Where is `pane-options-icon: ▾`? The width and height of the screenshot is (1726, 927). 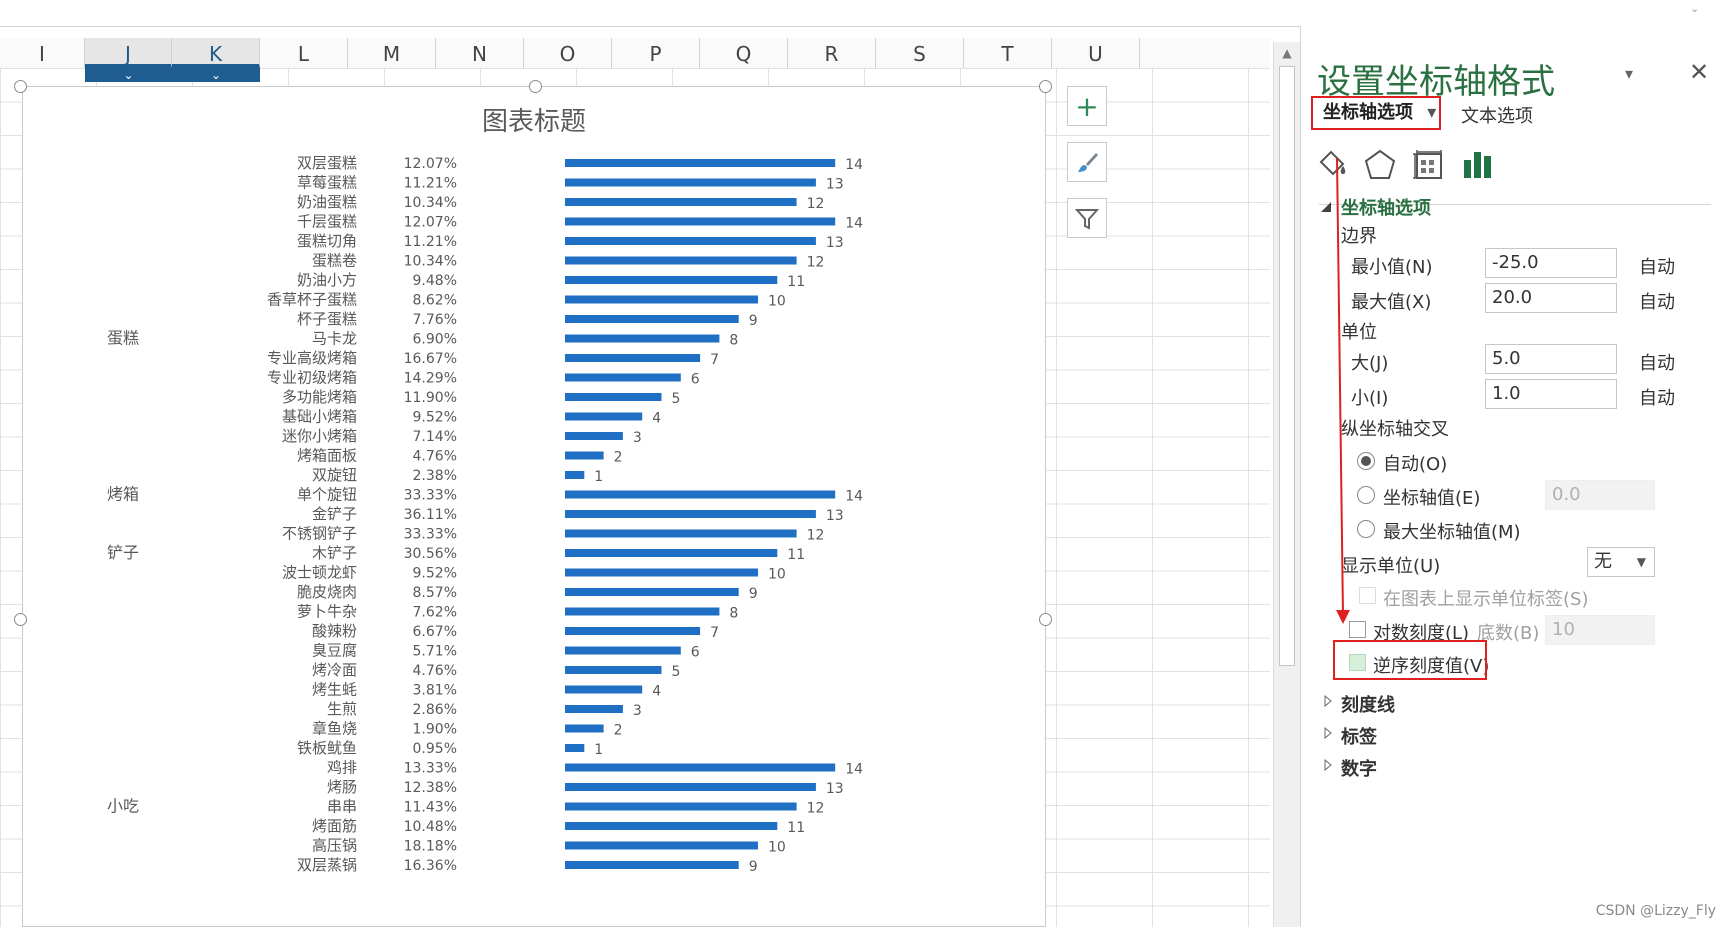 pane-options-icon: ▾ is located at coordinates (1629, 73).